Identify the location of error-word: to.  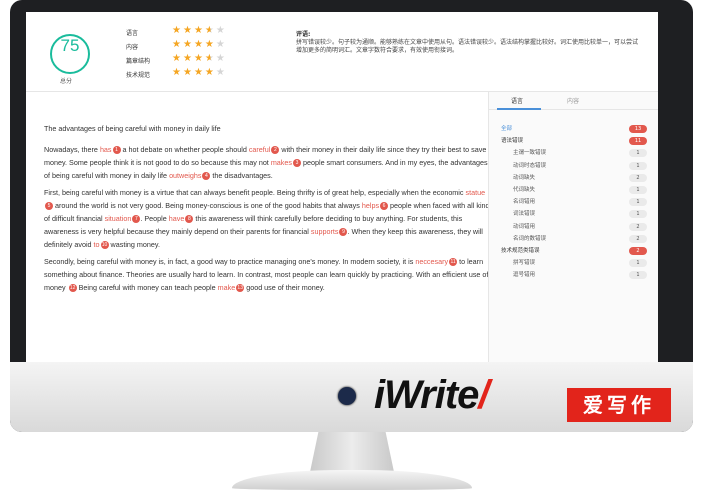
(97, 244).